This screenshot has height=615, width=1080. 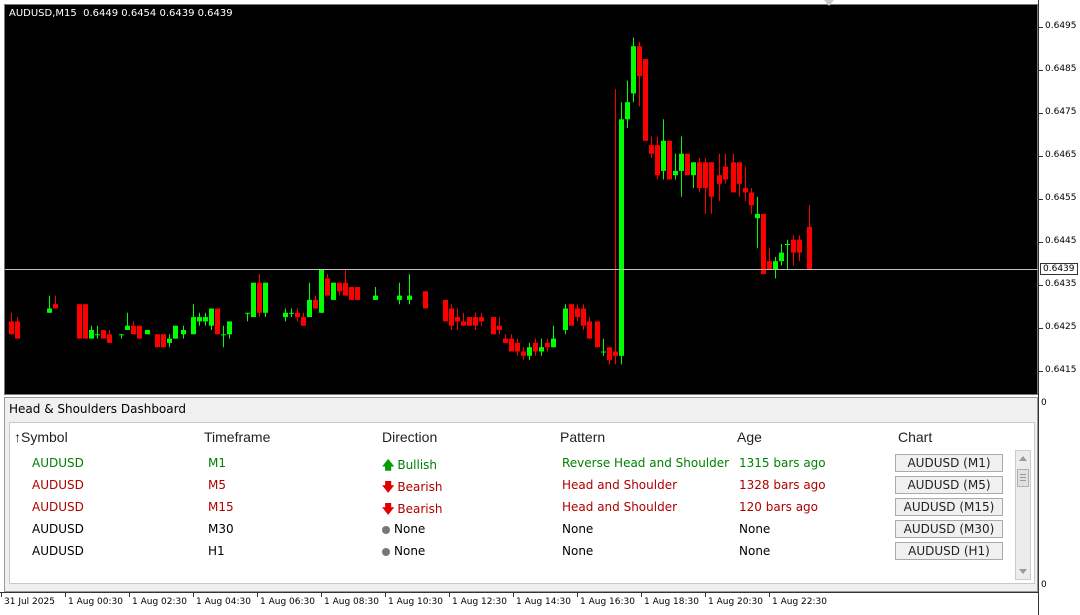 I want to click on vertical-scrollbar, so click(x=1023, y=515).